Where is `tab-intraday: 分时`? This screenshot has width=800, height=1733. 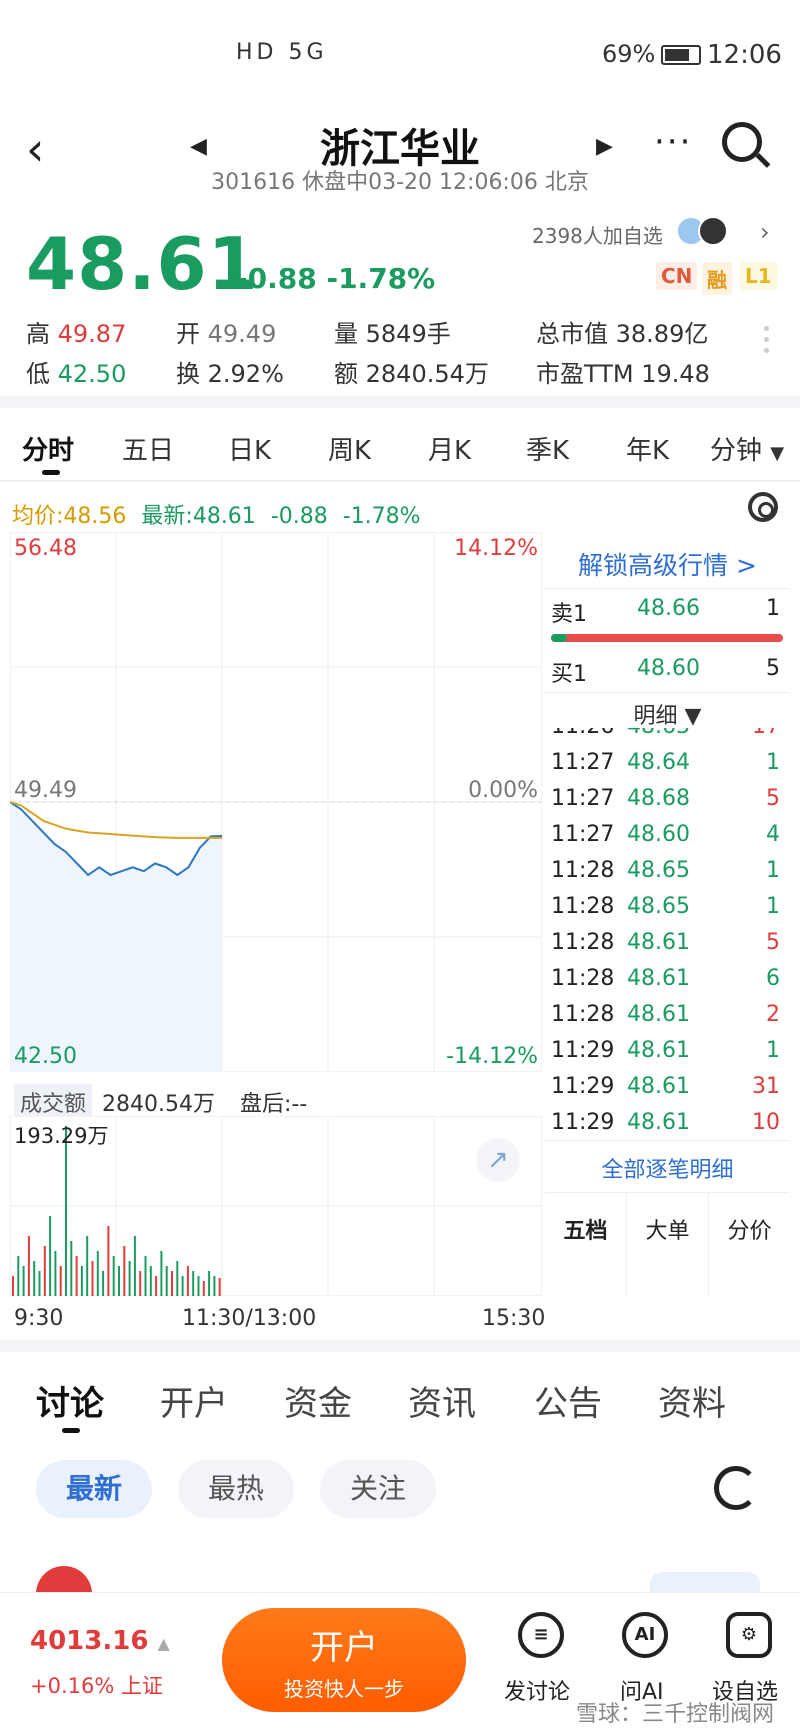
tab-intraday: 分时 is located at coordinates (48, 448).